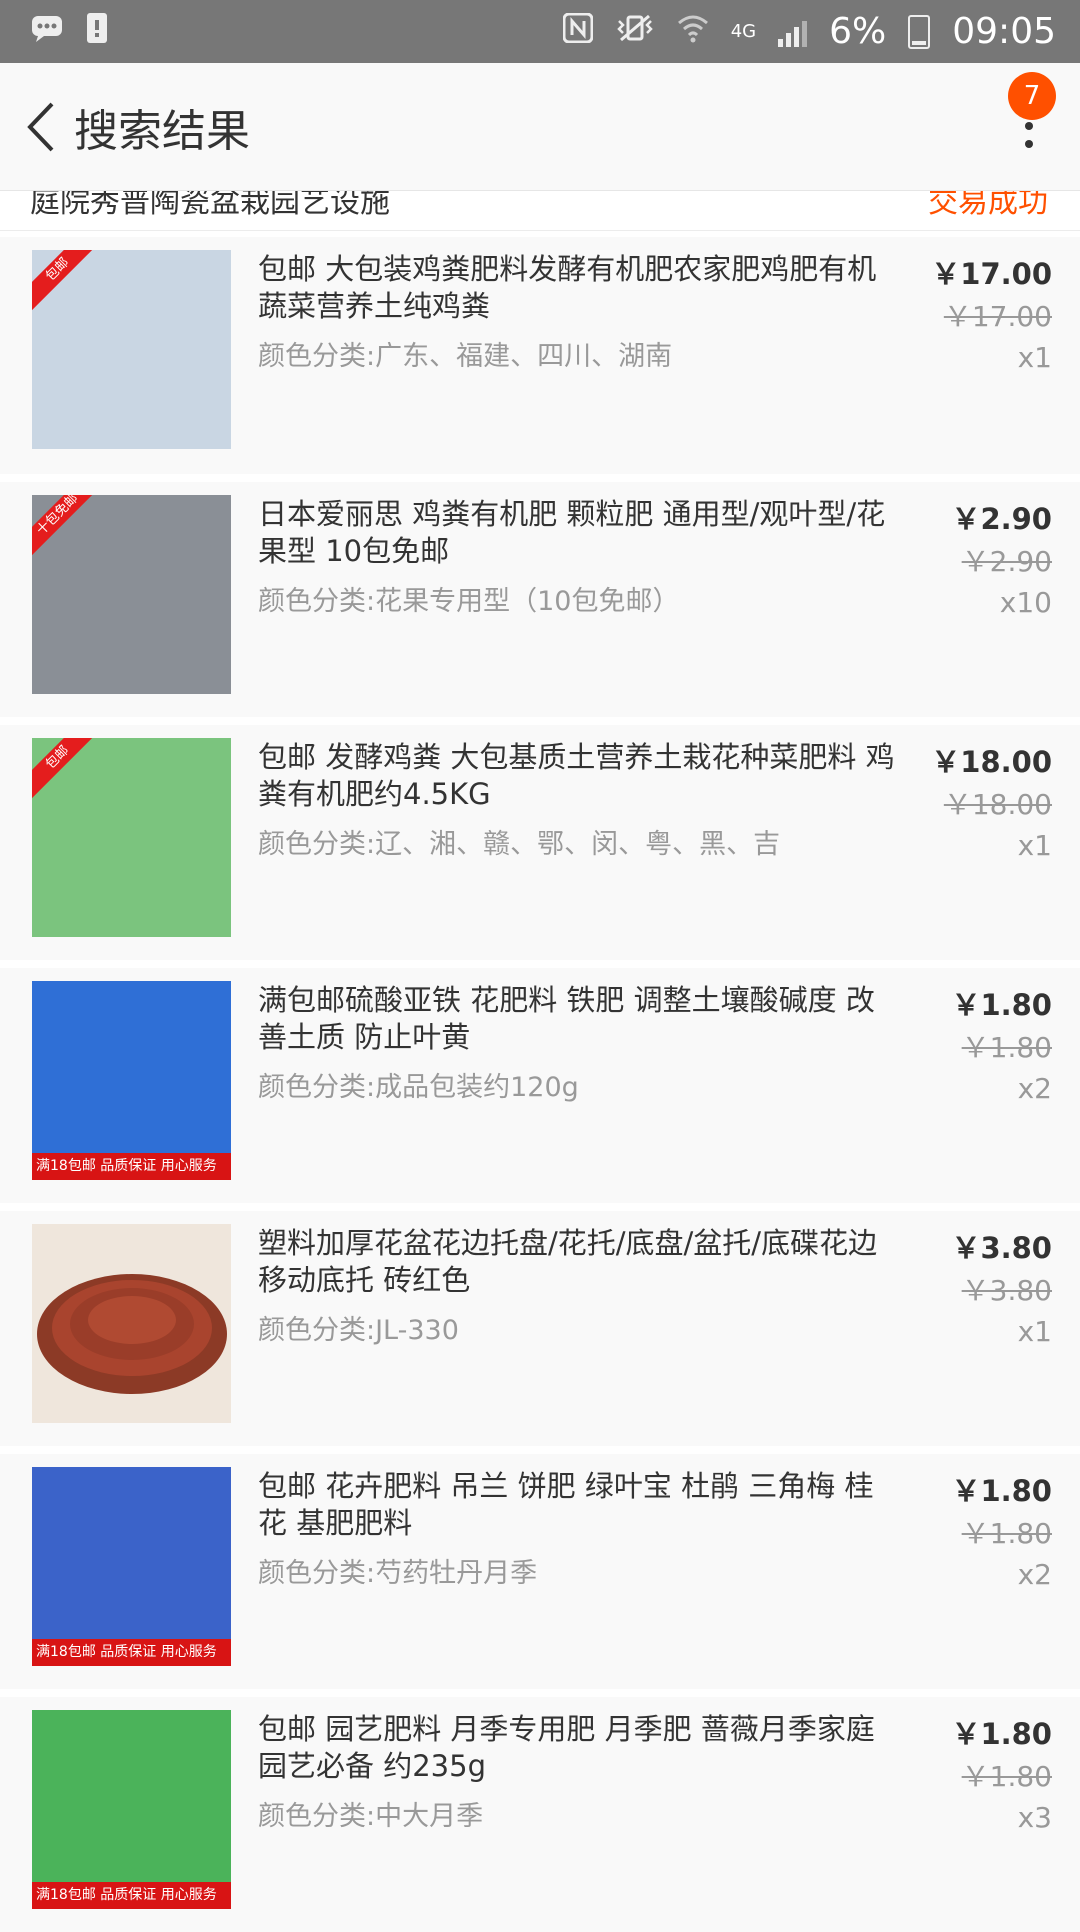  Describe the element at coordinates (997, 316) in the screenshot. I see `original-price: ￥17.00` at that location.